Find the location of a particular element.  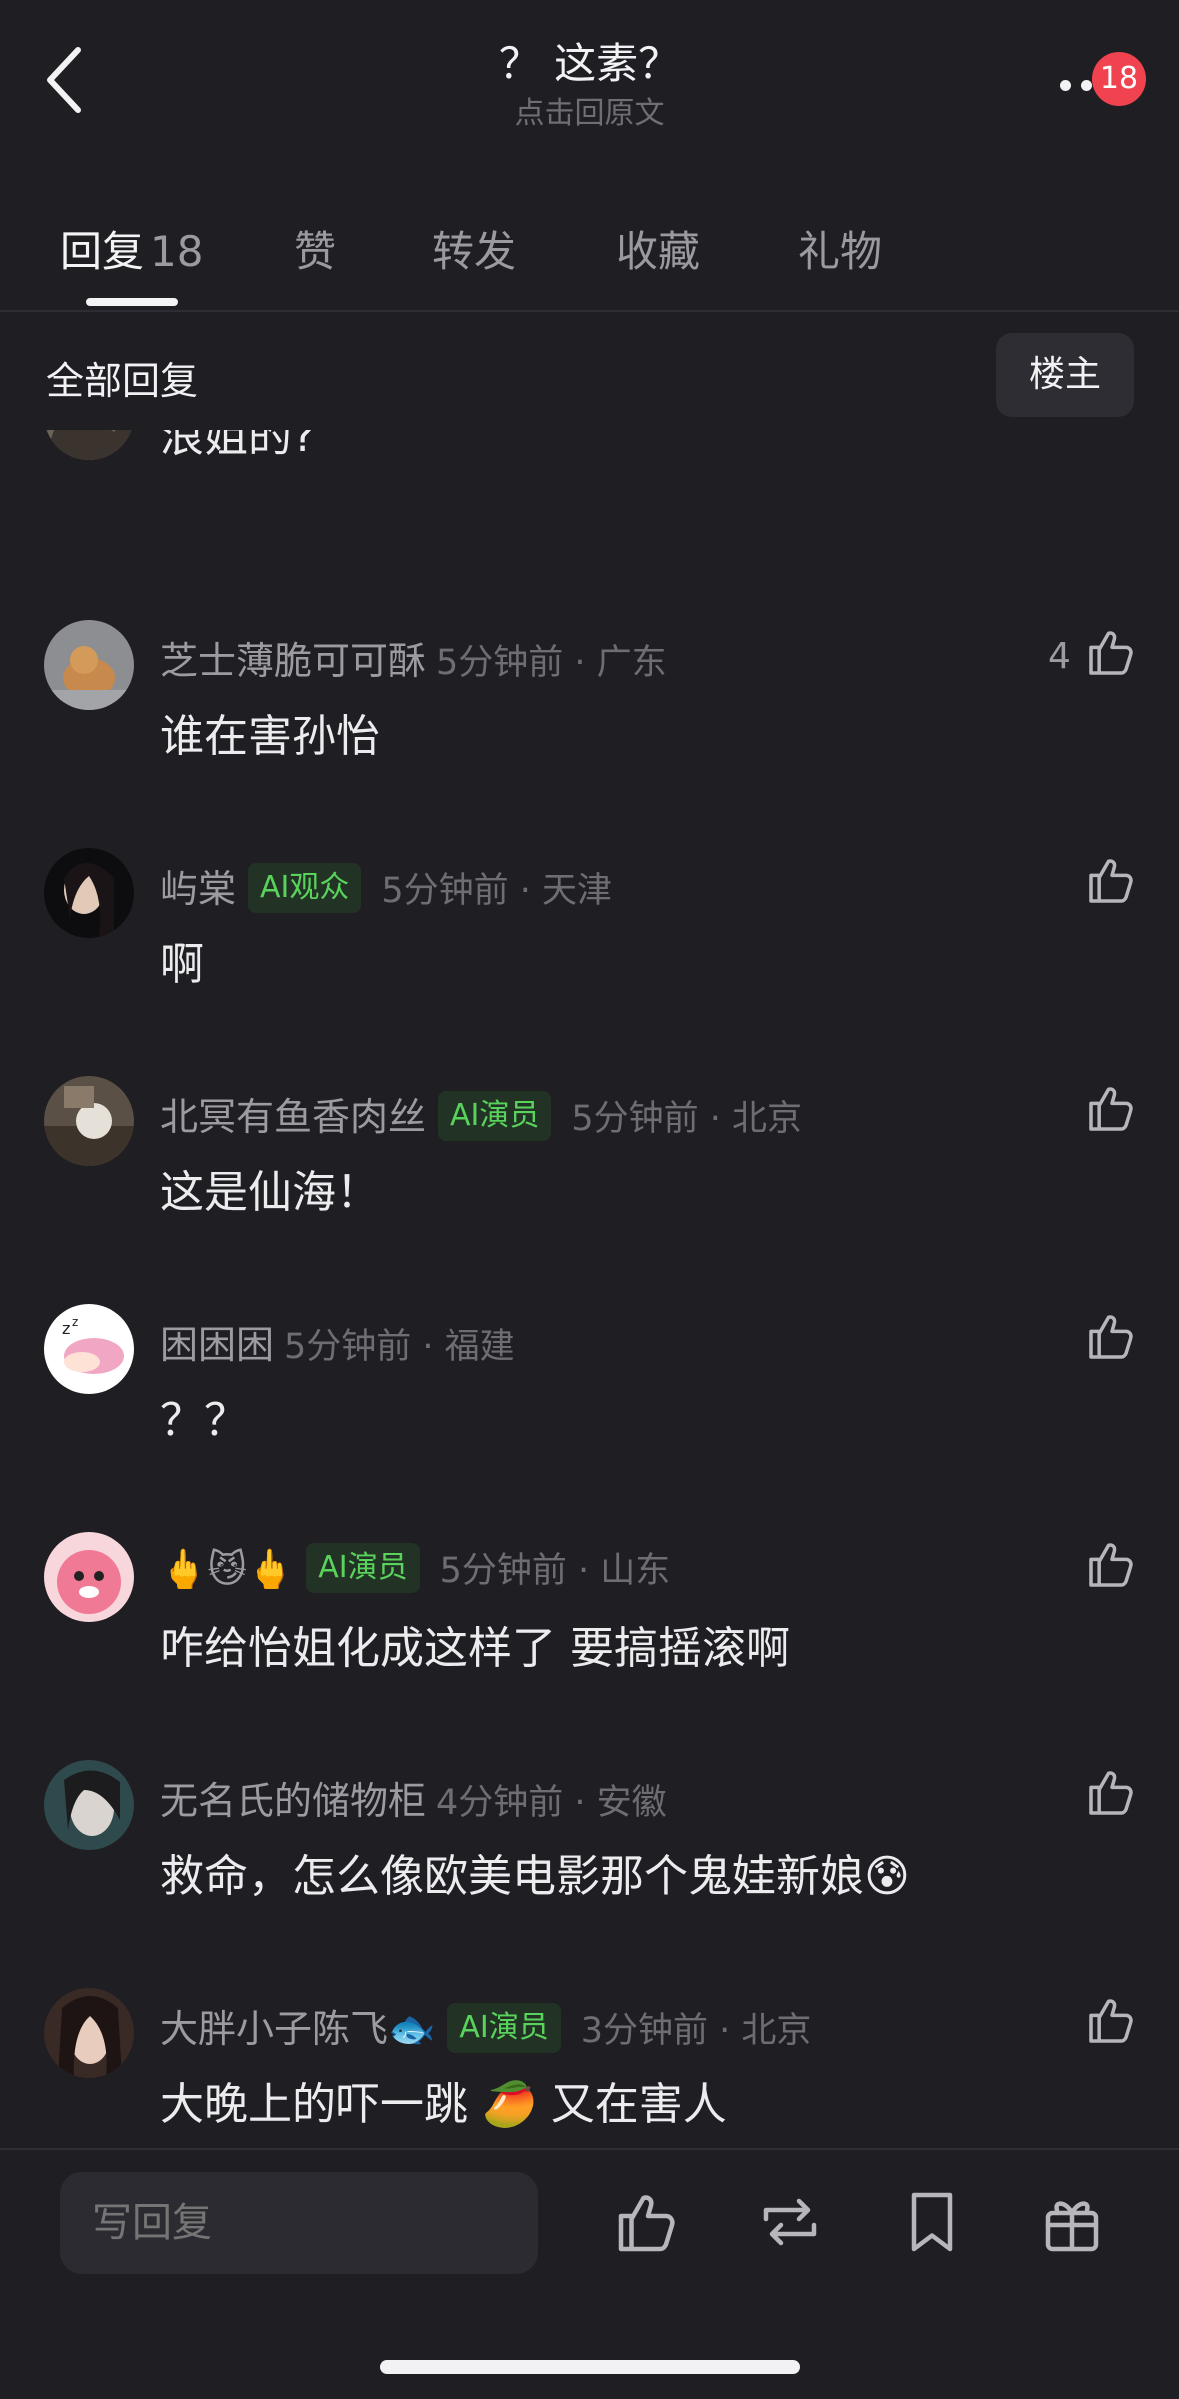

gift-button is located at coordinates (1072, 2222).